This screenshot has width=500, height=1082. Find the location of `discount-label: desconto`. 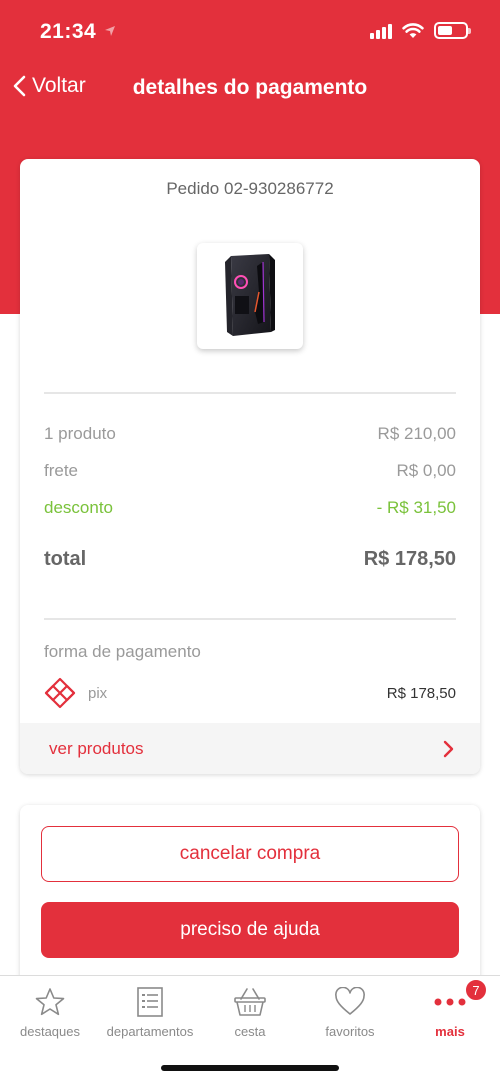

discount-label: desconto is located at coordinates (78, 507).